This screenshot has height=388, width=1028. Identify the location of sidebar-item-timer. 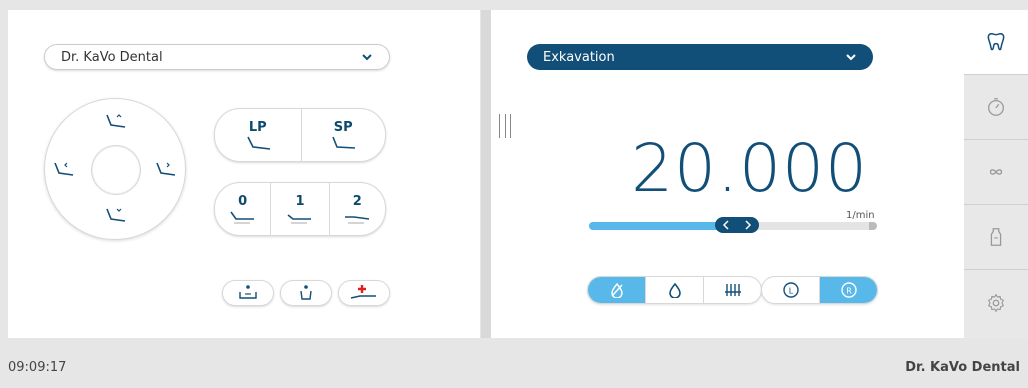
(996, 107).